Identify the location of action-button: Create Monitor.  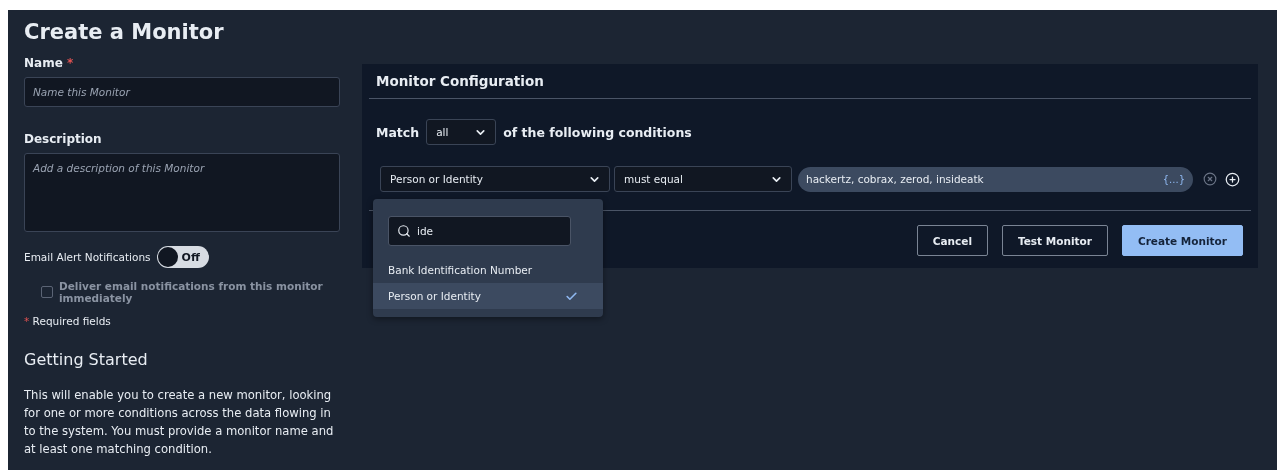
(1182, 240).